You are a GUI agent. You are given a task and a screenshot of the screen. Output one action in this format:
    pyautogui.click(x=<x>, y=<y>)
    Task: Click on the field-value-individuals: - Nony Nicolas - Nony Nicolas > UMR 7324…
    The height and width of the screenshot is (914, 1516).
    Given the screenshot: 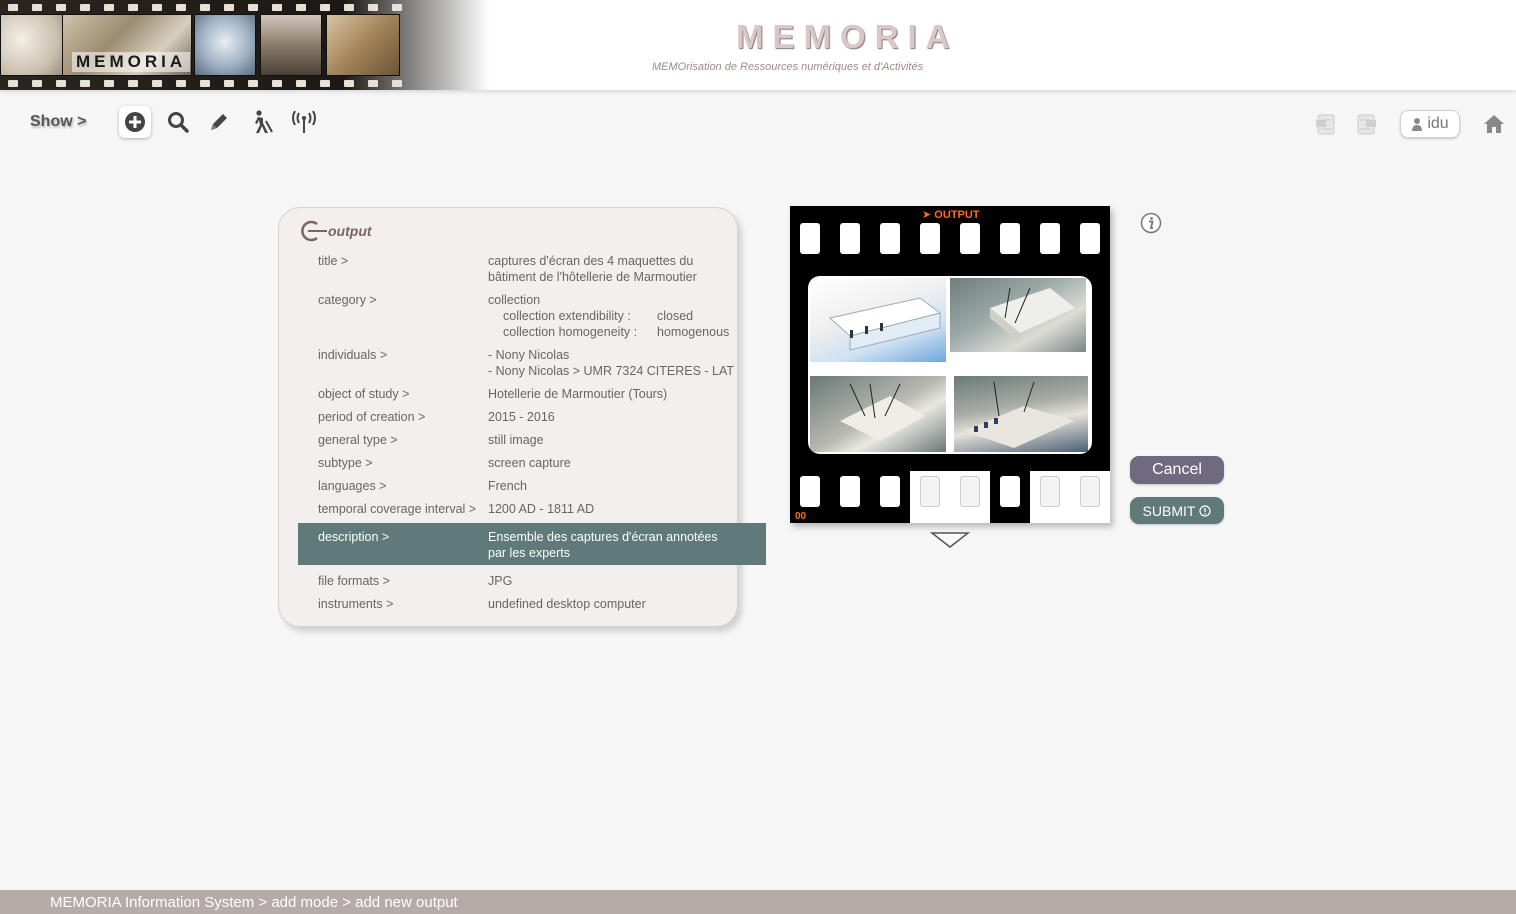 What is the action you would take?
    pyautogui.click(x=611, y=363)
    